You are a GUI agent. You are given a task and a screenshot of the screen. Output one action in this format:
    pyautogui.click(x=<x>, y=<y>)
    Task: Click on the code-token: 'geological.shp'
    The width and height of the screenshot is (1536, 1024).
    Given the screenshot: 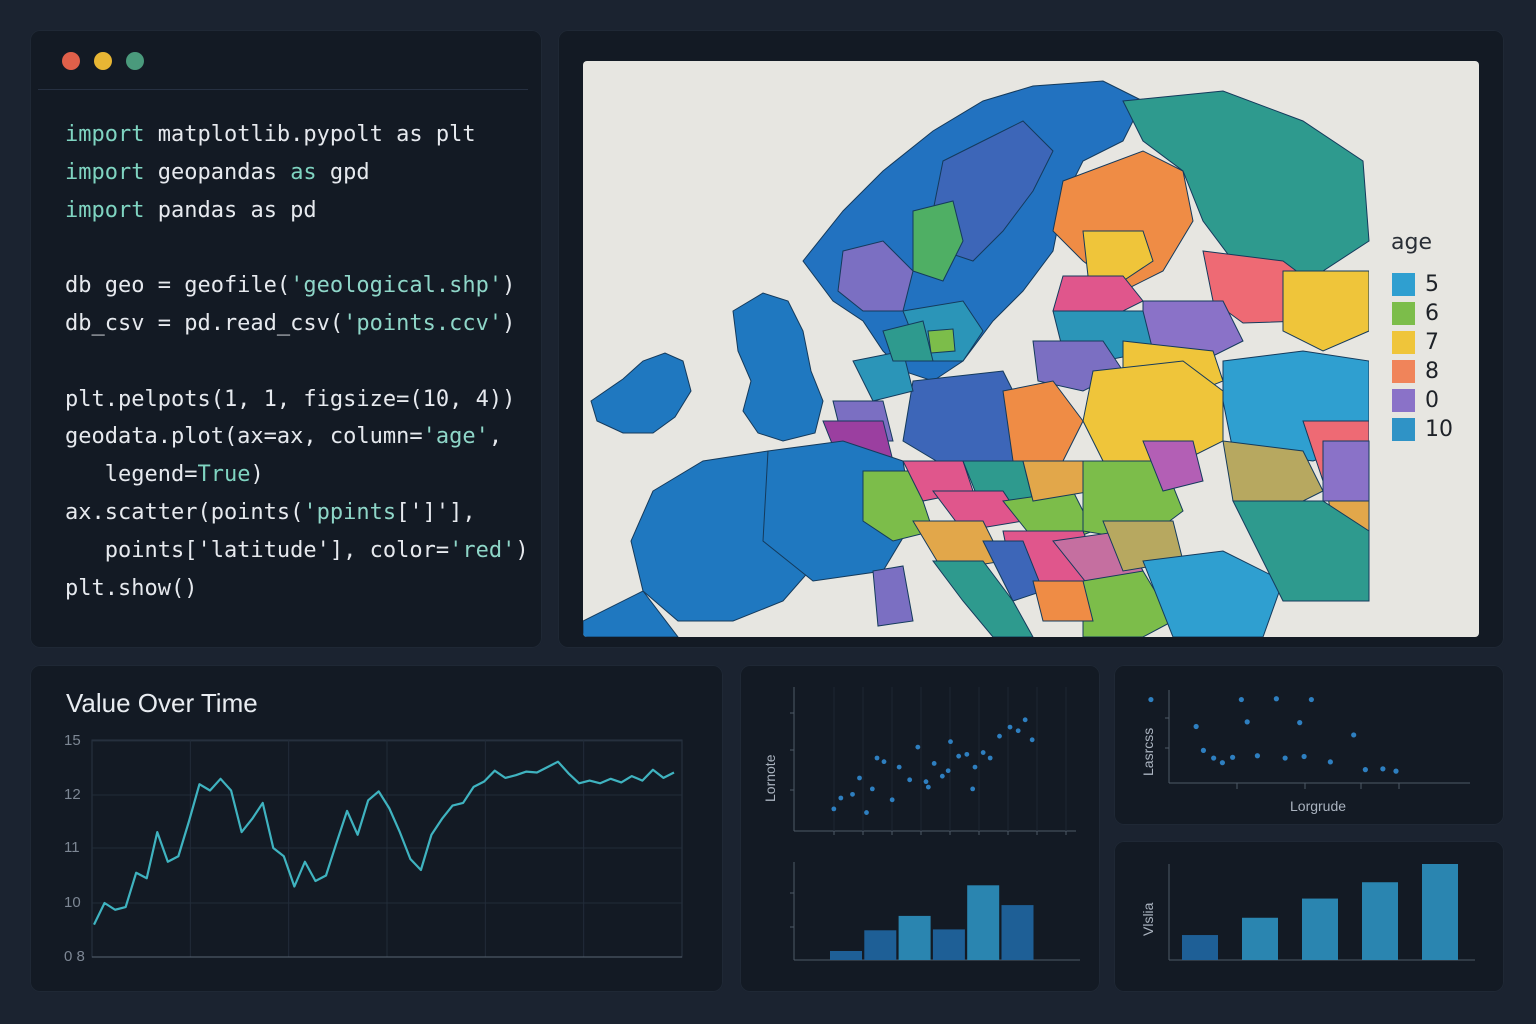 What is the action you would take?
    pyautogui.click(x=396, y=286)
    